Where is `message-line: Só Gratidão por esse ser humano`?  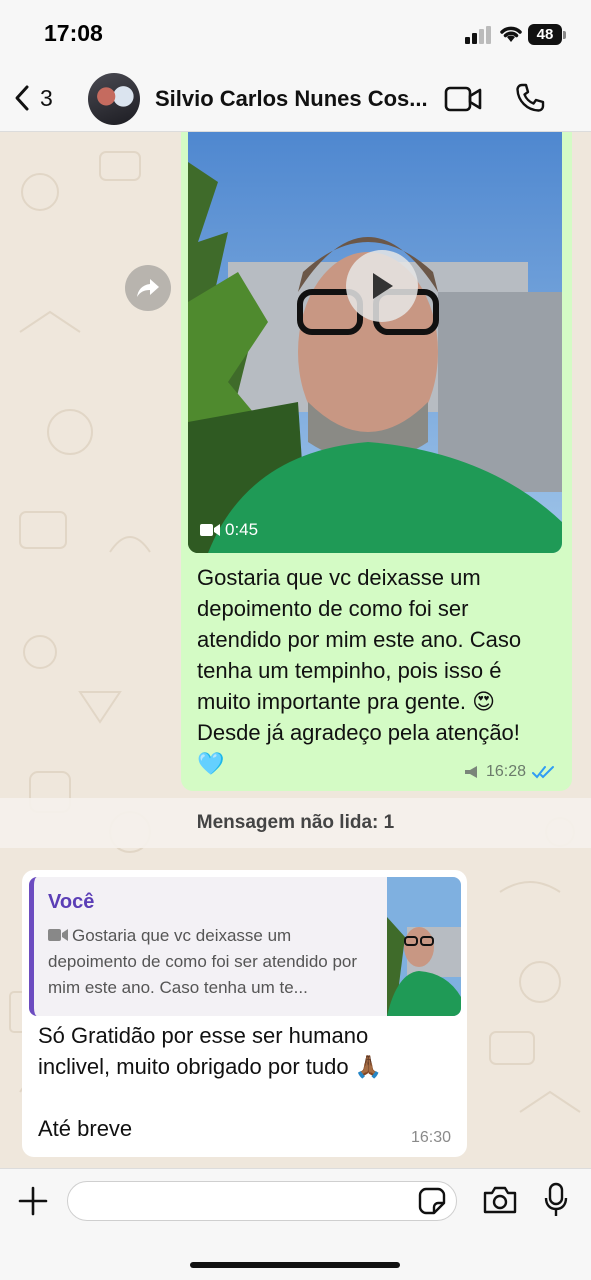
message-line: Só Gratidão por esse ser humano is located at coordinates (203, 1035).